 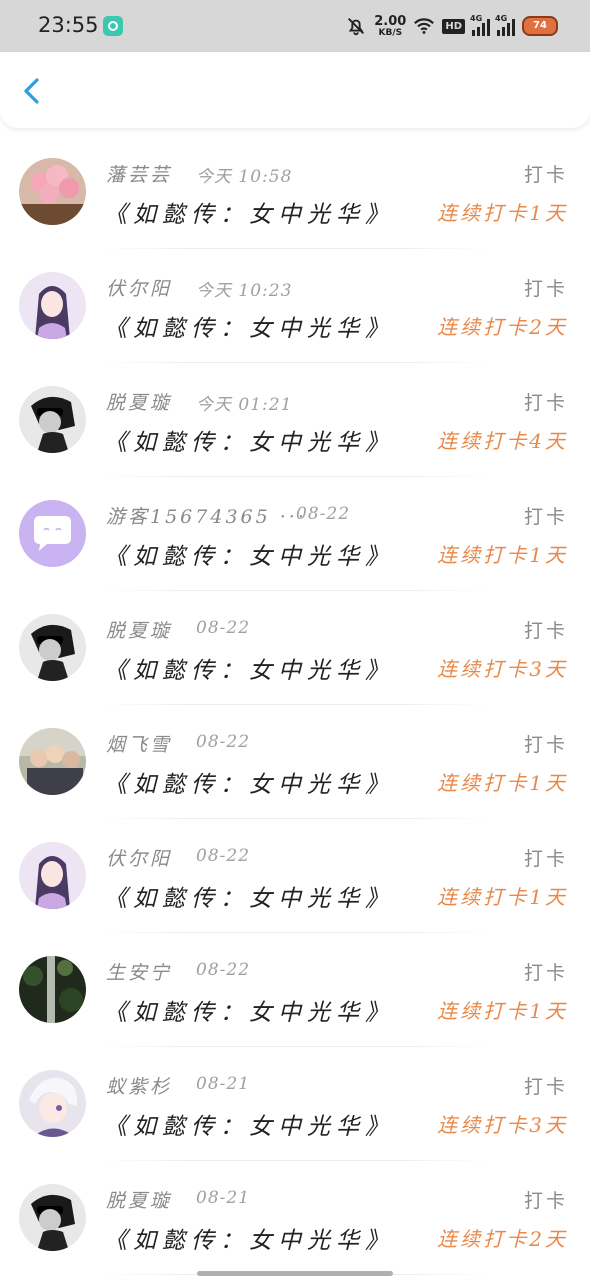 What do you see at coordinates (244, 177) in the screenshot?
I see `checkin-time: 今天 10:58` at bounding box center [244, 177].